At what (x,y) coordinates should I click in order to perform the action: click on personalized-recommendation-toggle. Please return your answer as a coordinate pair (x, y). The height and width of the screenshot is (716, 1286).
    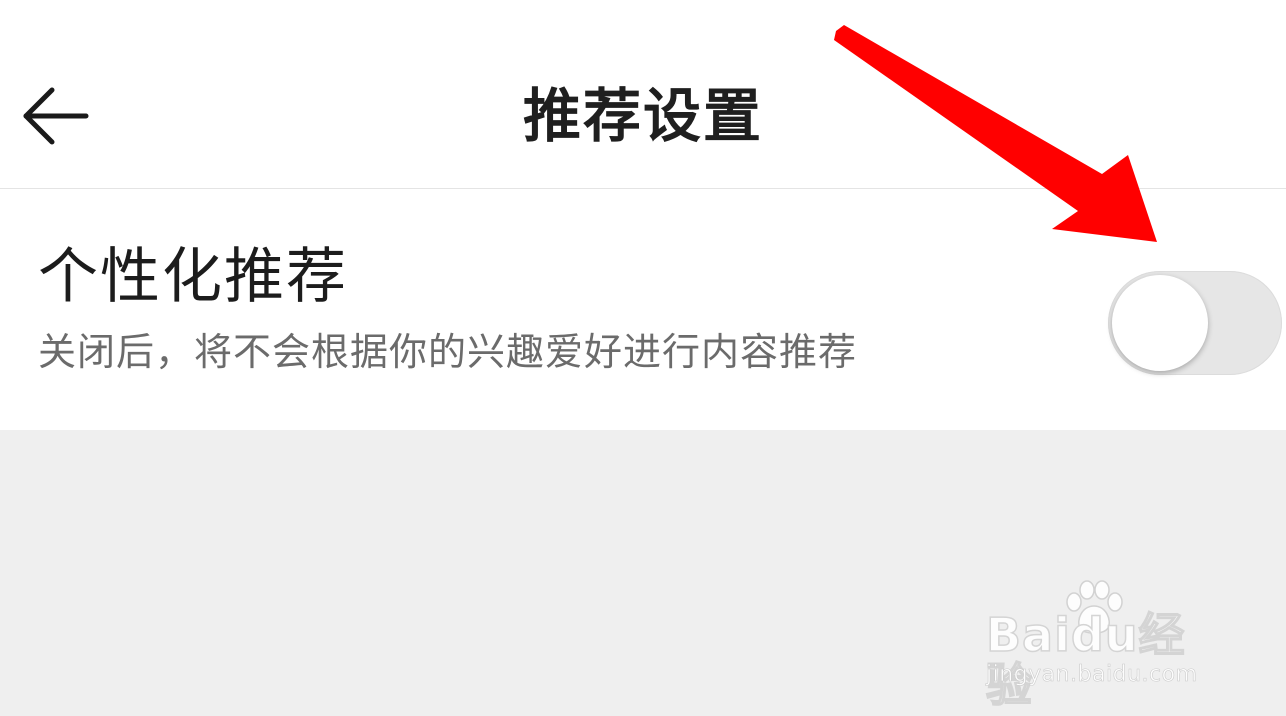
    Looking at the image, I should click on (1195, 323).